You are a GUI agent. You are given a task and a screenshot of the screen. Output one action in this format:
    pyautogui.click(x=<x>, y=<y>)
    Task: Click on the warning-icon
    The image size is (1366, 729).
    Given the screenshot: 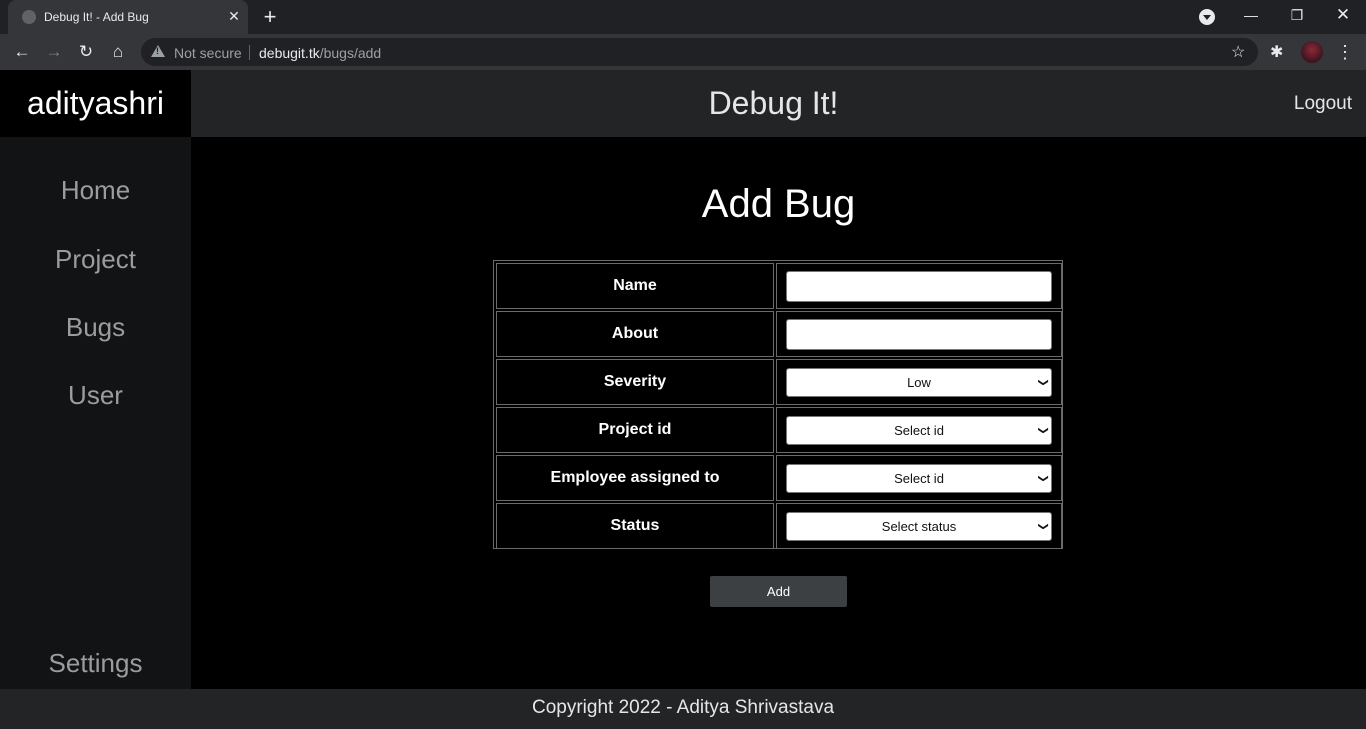 What is the action you would take?
    pyautogui.click(x=158, y=51)
    